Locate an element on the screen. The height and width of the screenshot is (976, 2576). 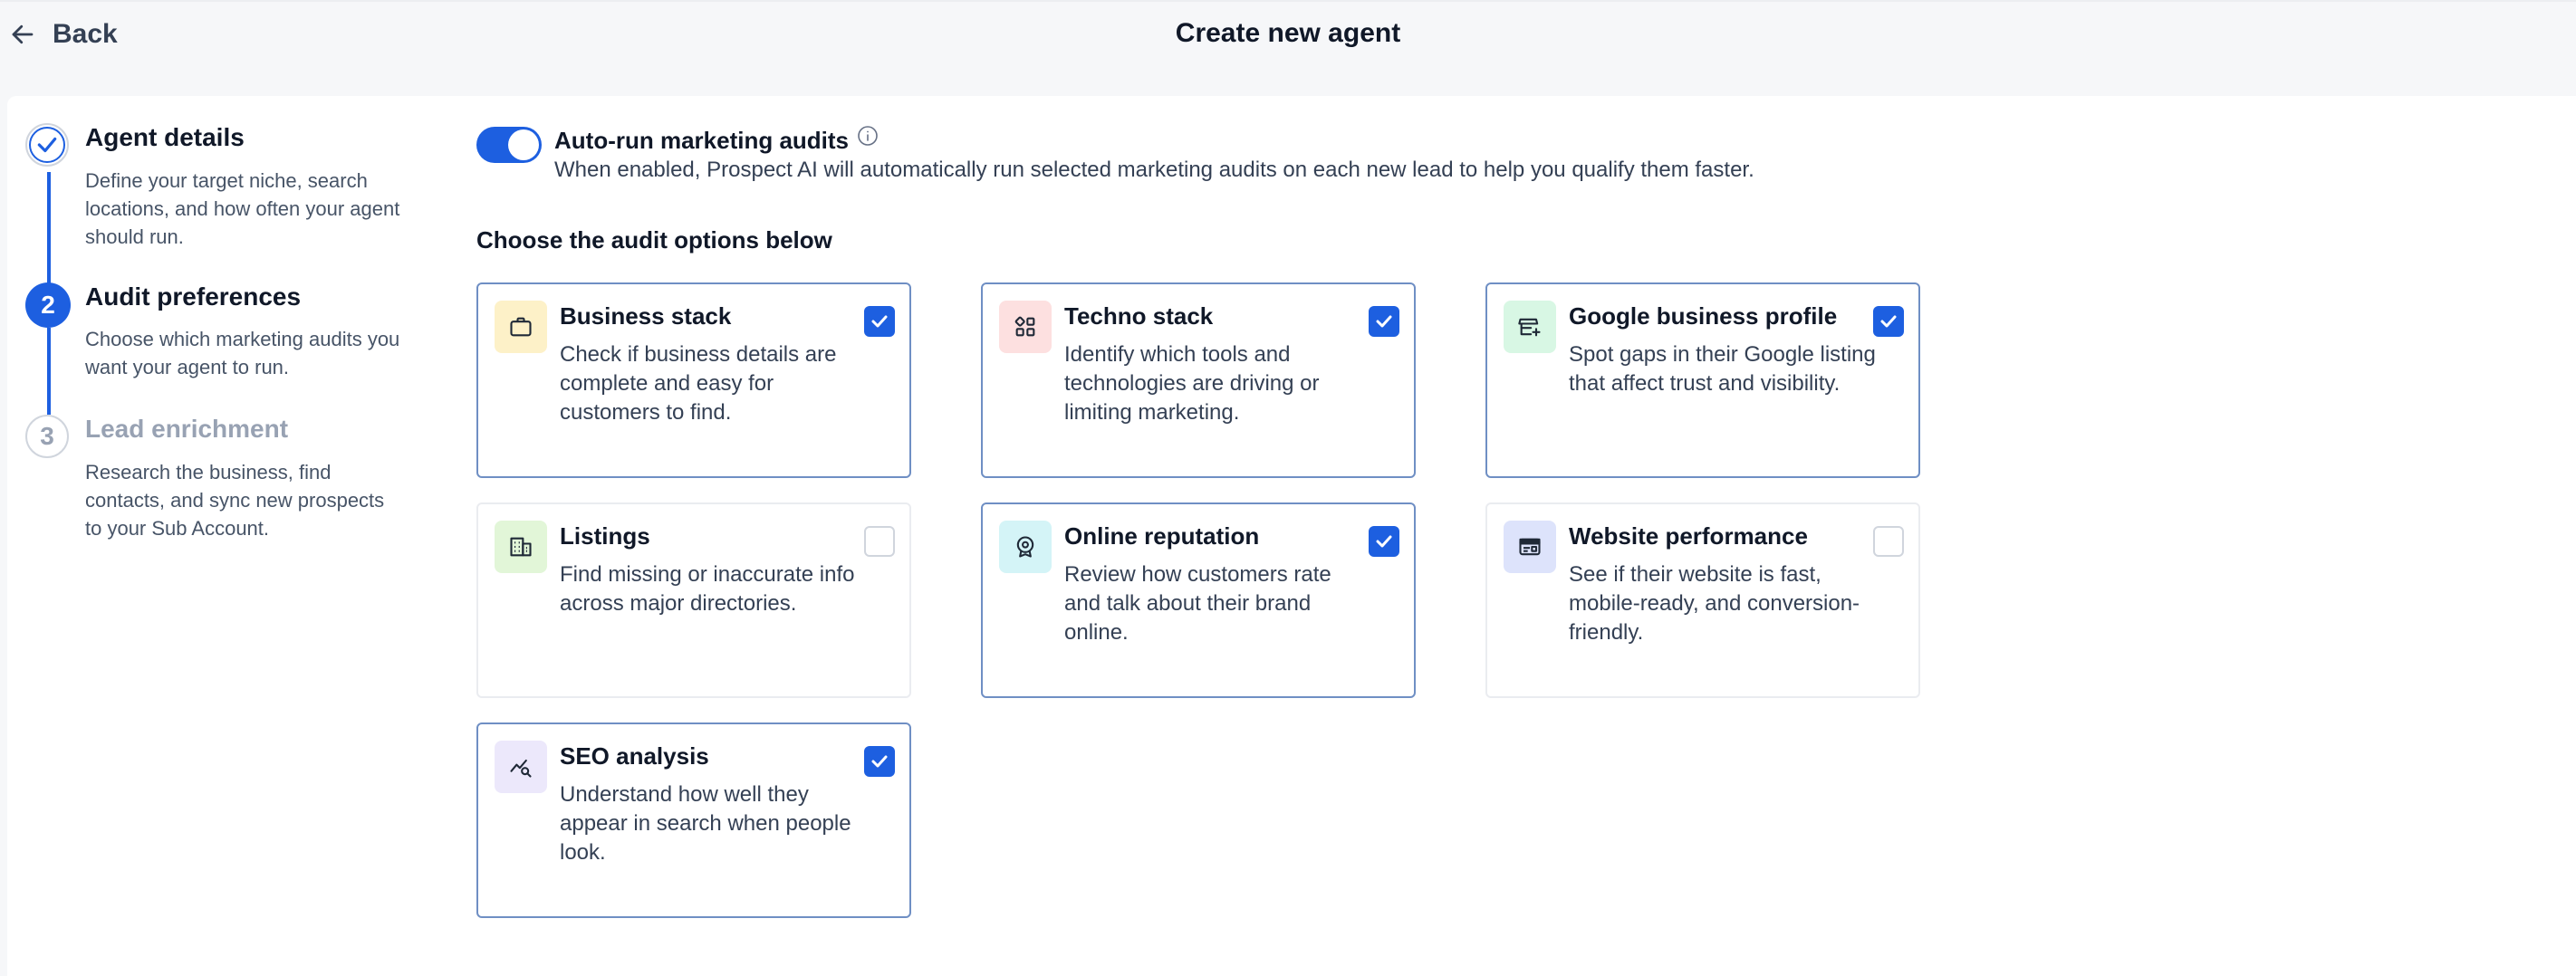
step-2-indicator: 2 is located at coordinates (48, 305).